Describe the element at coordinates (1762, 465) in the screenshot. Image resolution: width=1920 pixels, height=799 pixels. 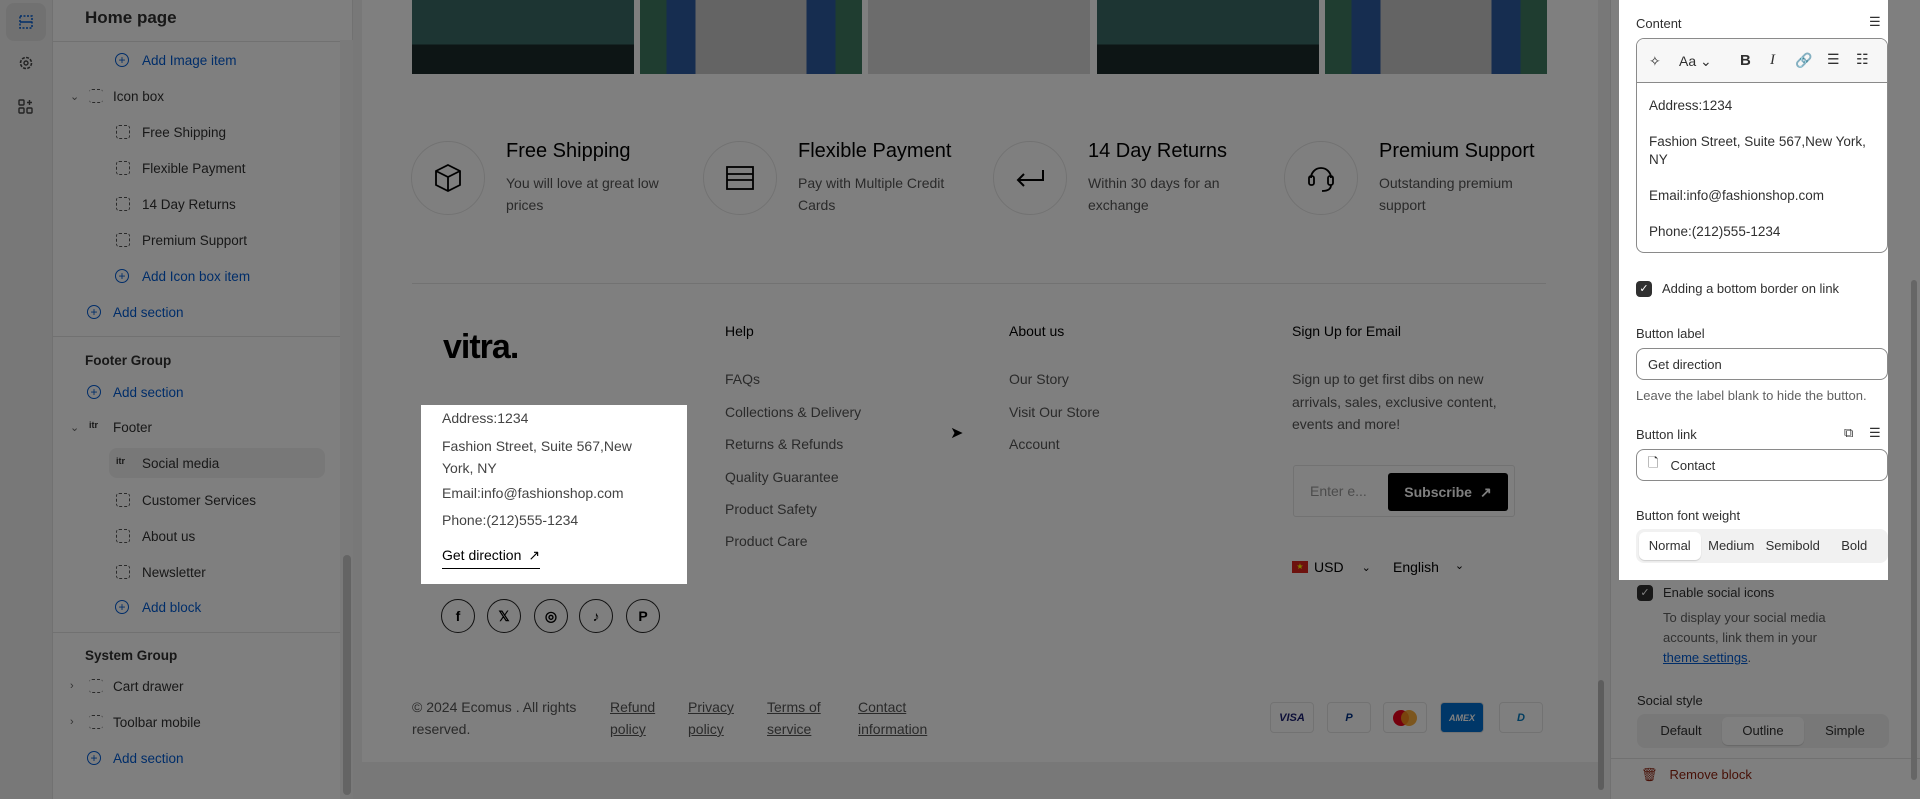
I see `button-link-input: 🗋 Contact` at that location.